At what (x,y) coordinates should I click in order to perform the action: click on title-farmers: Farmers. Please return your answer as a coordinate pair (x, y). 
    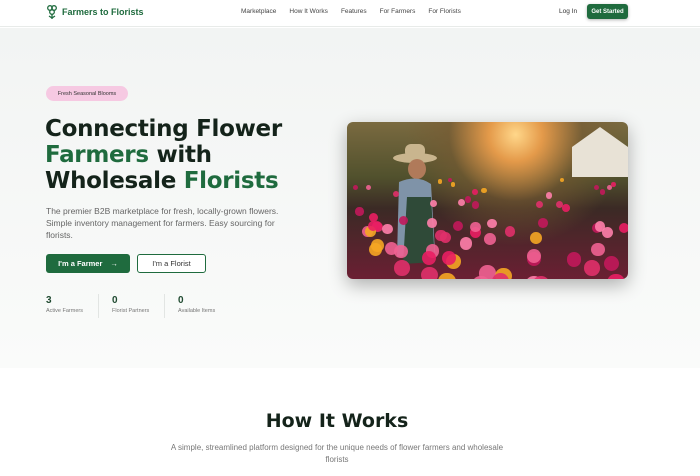
    Looking at the image, I should click on (97, 155).